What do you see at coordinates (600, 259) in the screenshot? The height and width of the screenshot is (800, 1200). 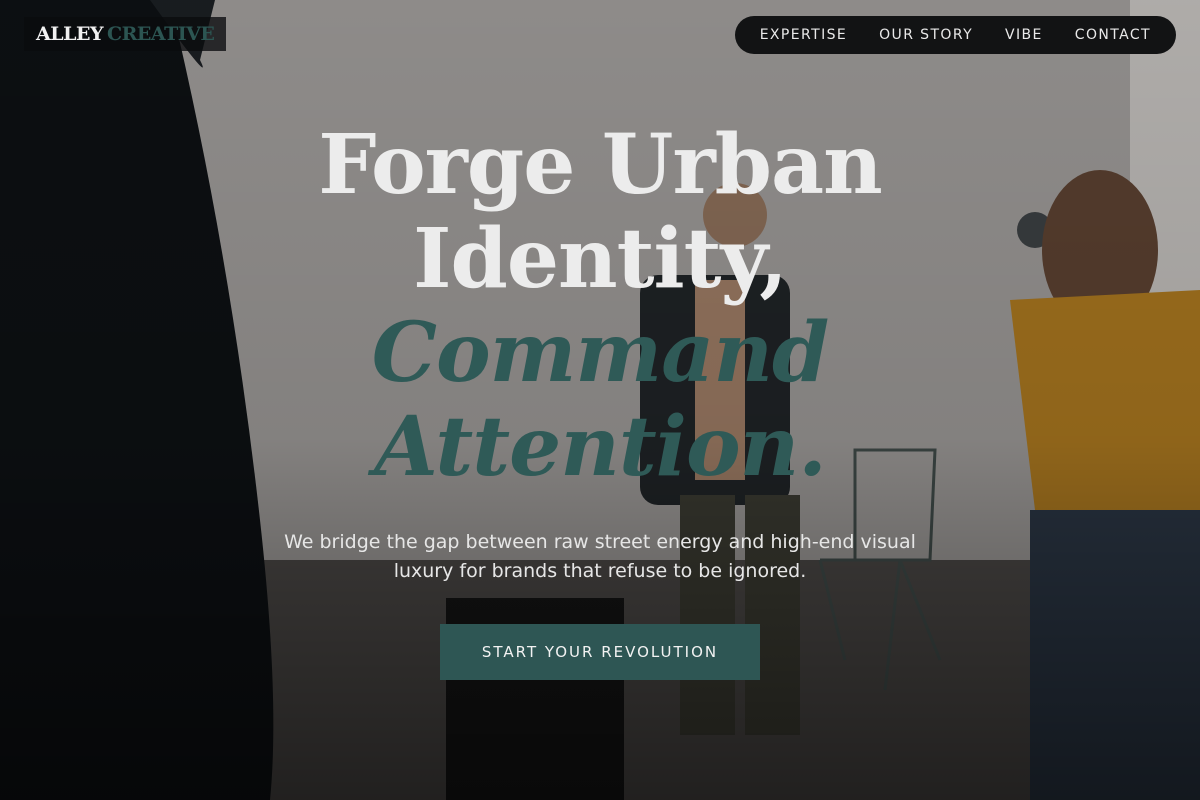 I see `headline-line-2: Identity,` at bounding box center [600, 259].